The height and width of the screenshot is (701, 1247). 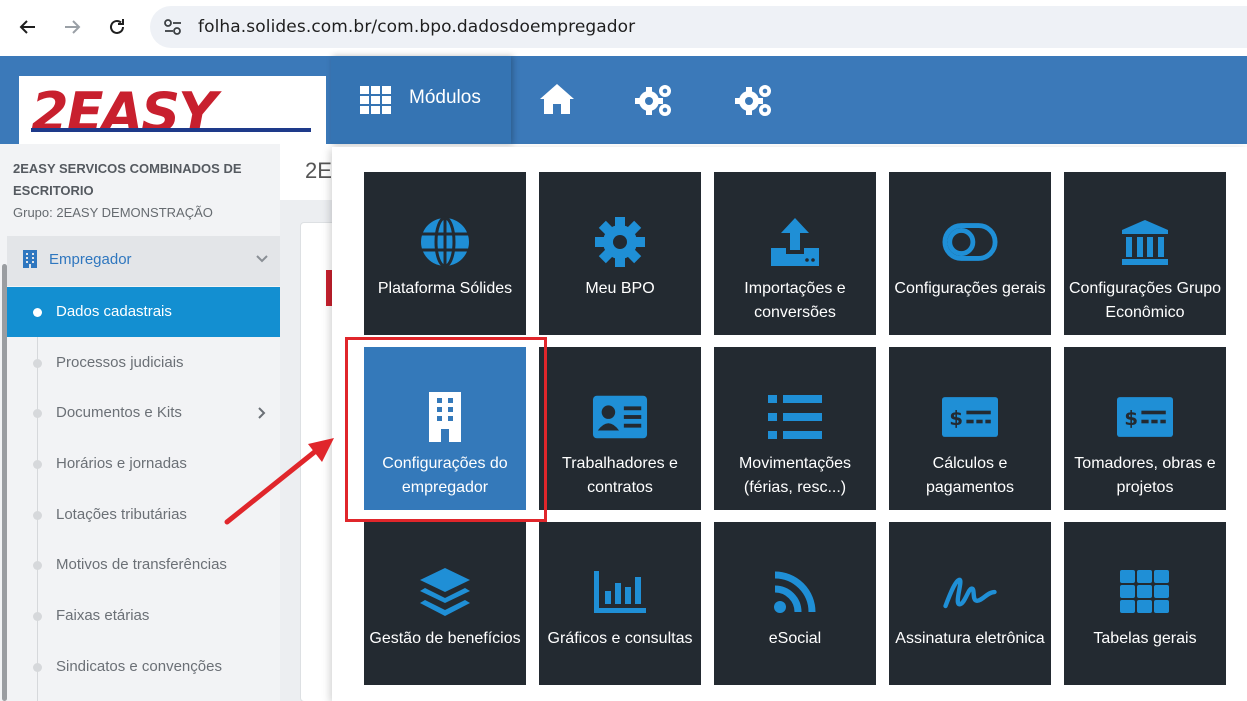 I want to click on module-tile-label: Plataforma Sólides, so click(x=445, y=288).